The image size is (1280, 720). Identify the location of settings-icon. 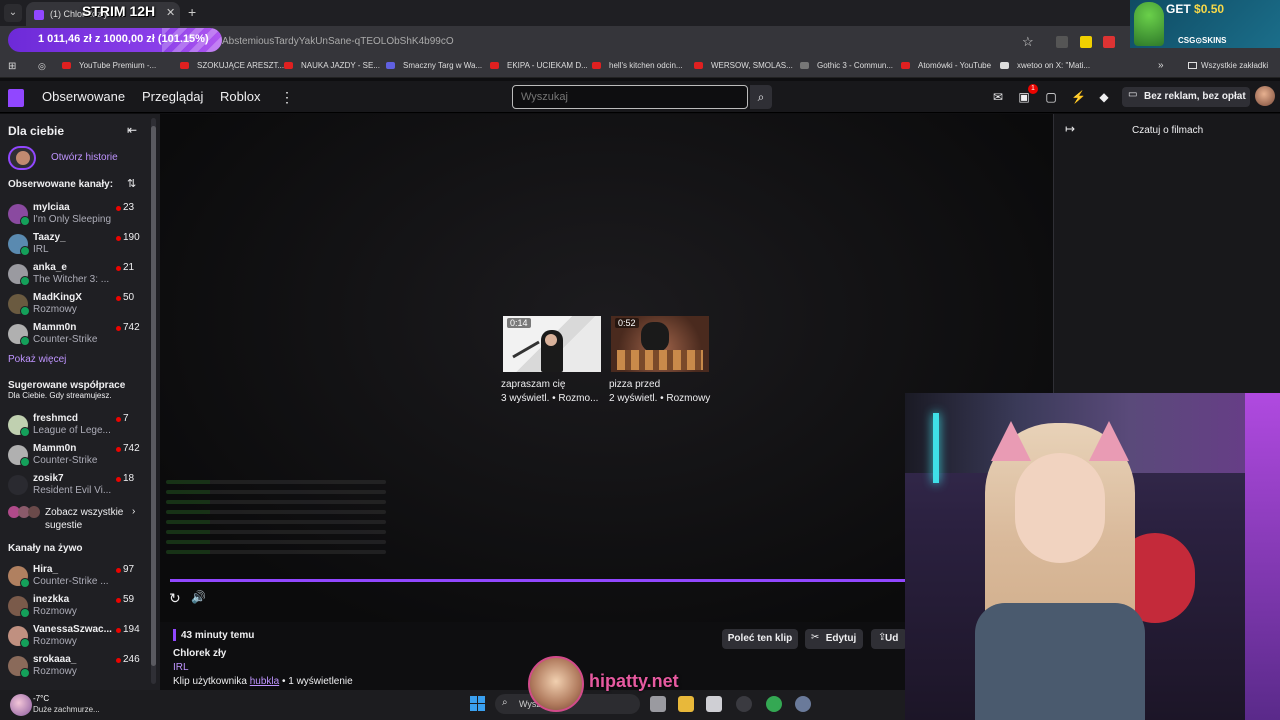
(803, 704).